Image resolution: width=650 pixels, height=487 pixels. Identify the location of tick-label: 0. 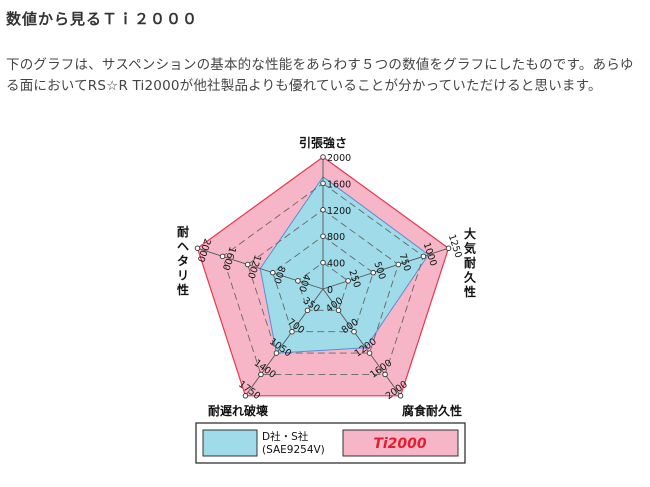
(330, 290).